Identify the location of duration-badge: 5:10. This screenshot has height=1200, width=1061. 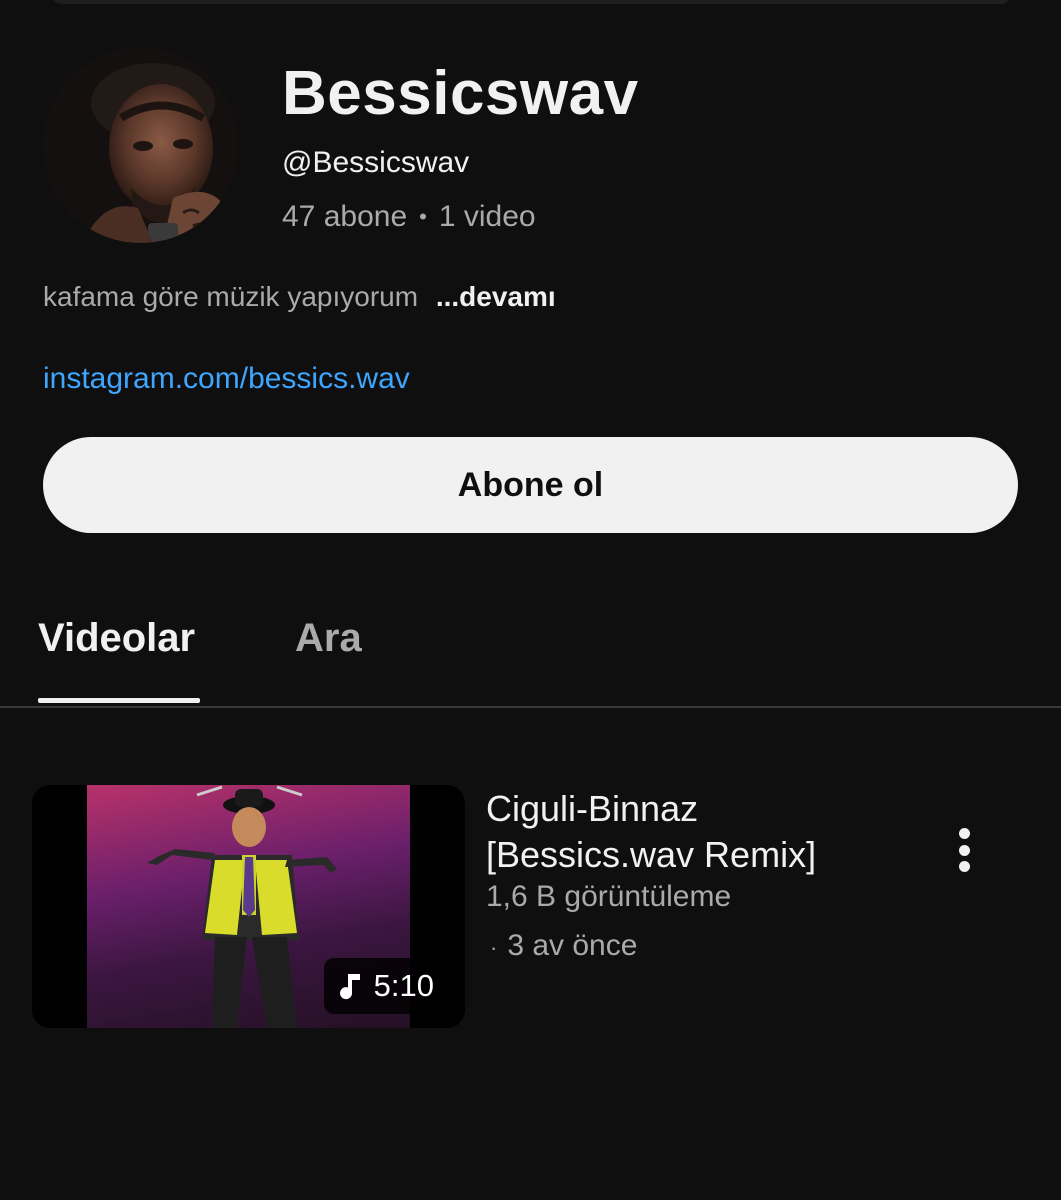
(385, 986).